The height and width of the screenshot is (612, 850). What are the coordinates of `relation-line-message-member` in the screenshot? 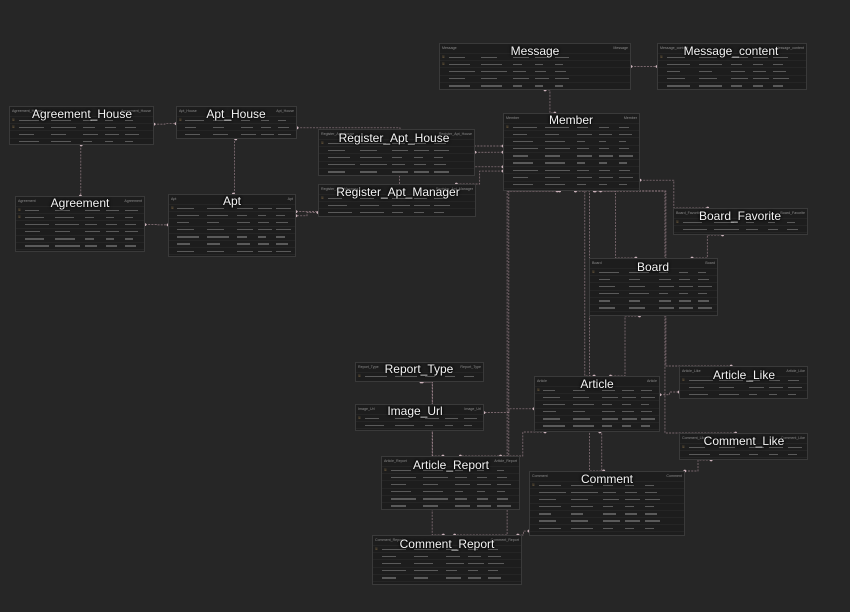 It's located at (550, 101).